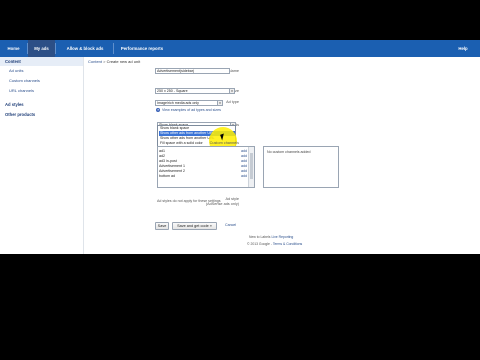 The width and height of the screenshot is (480, 360). I want to click on save-button: Save, so click(162, 226).